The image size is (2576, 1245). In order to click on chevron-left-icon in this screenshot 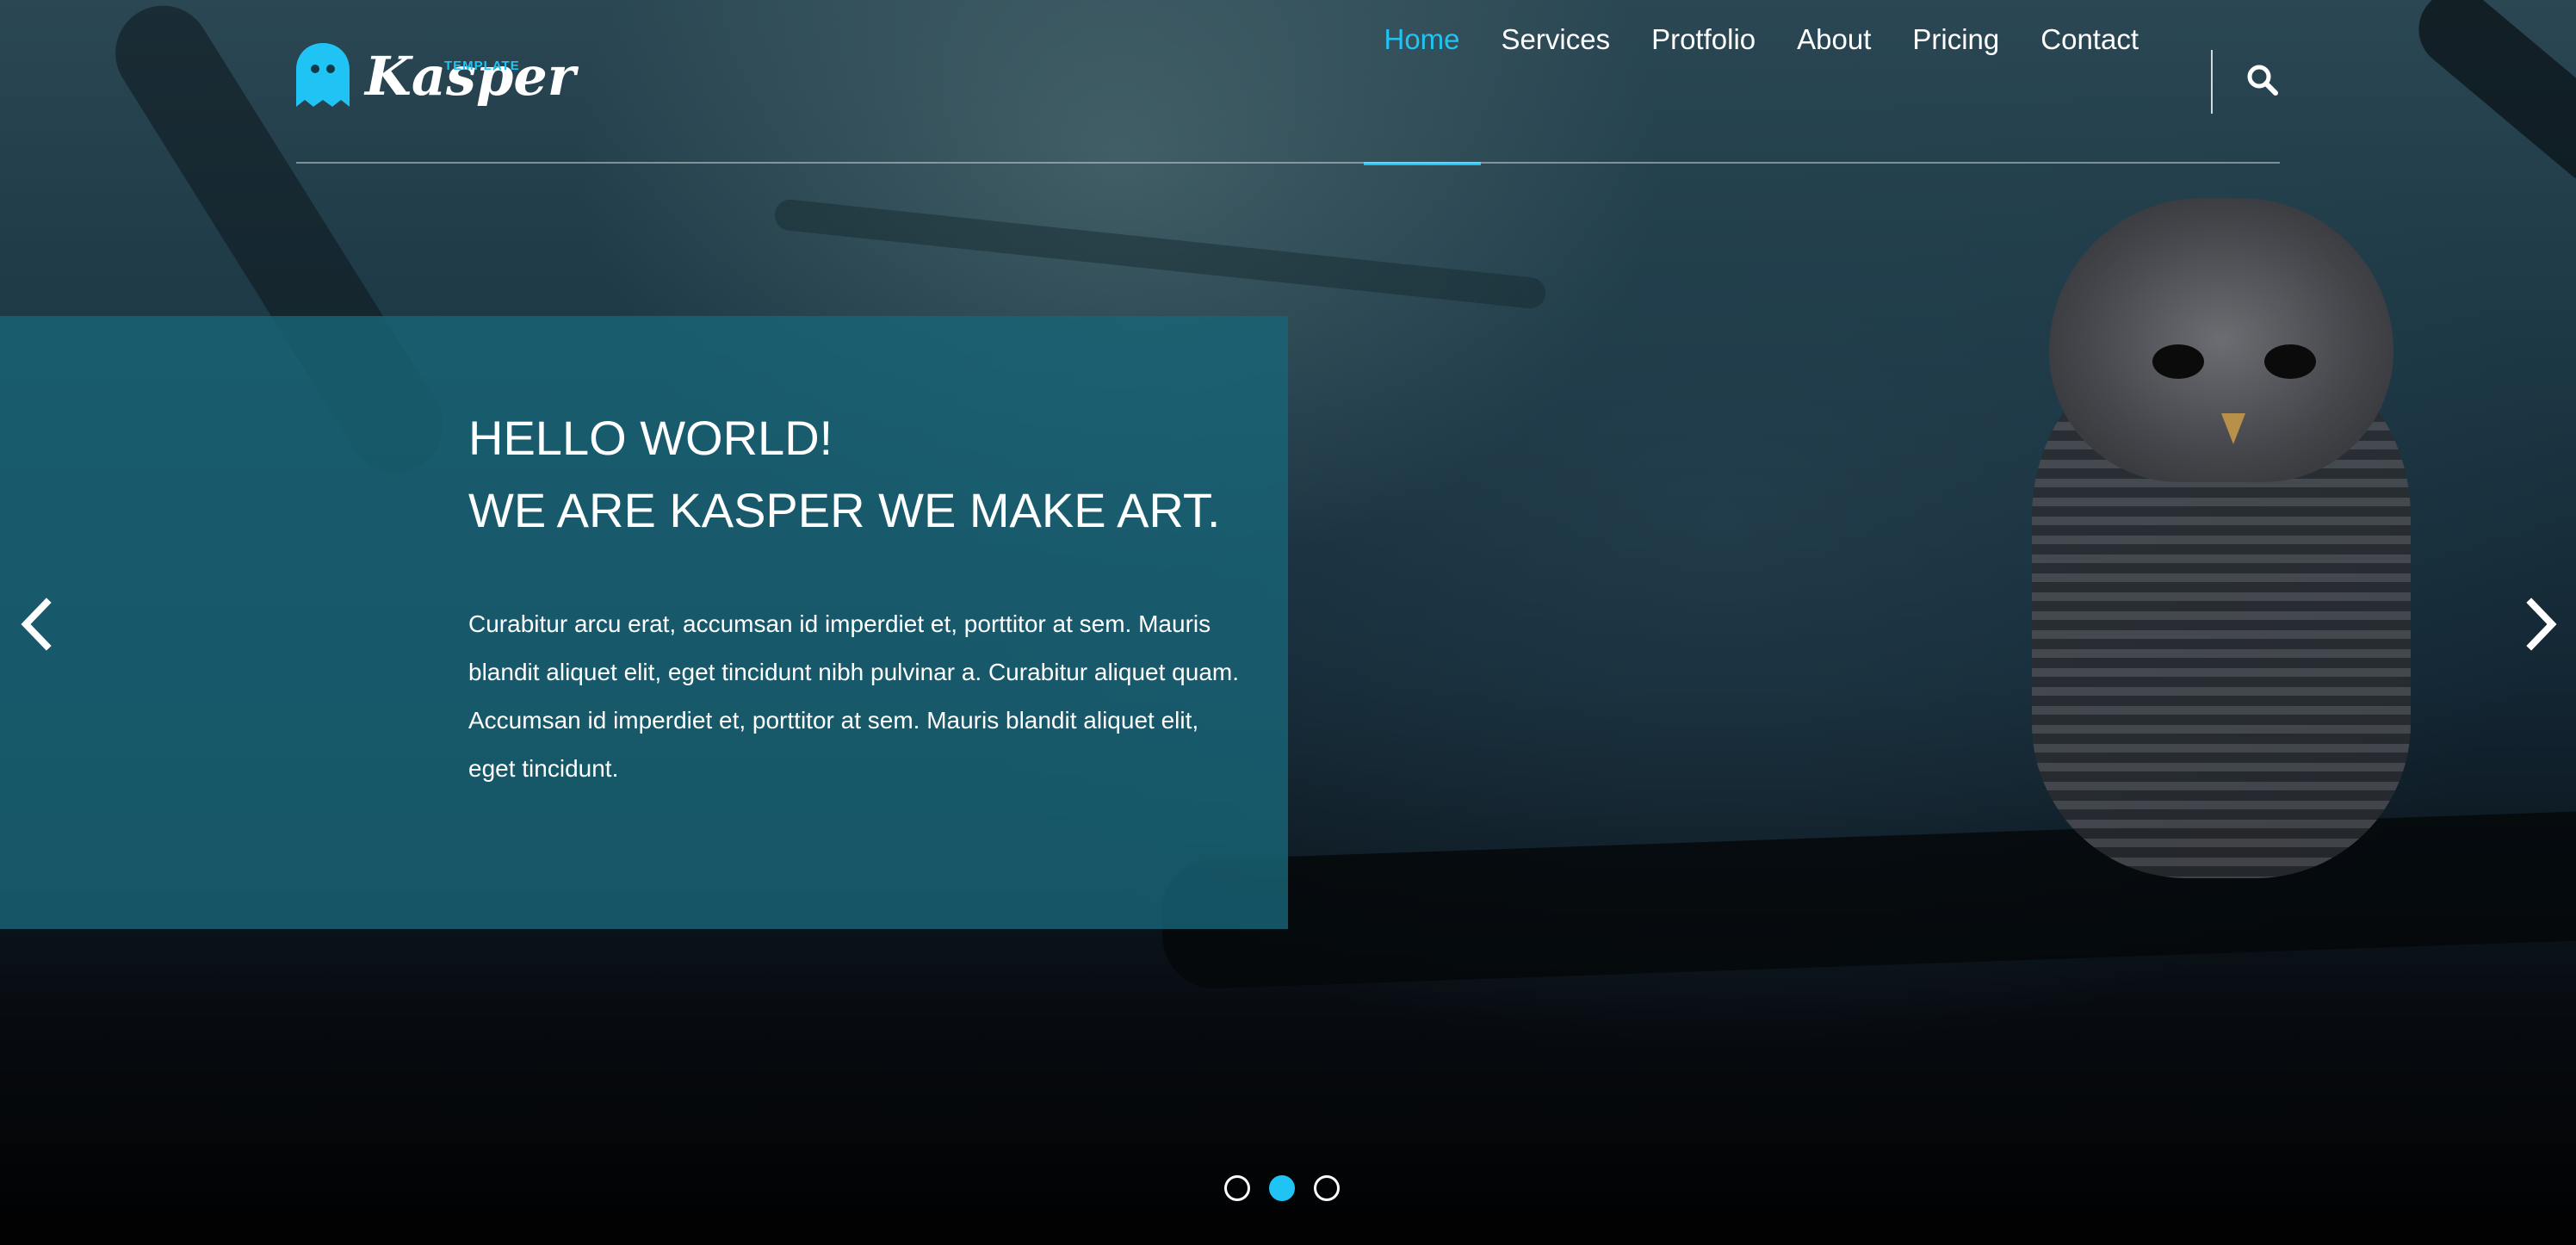, I will do `click(36, 624)`.